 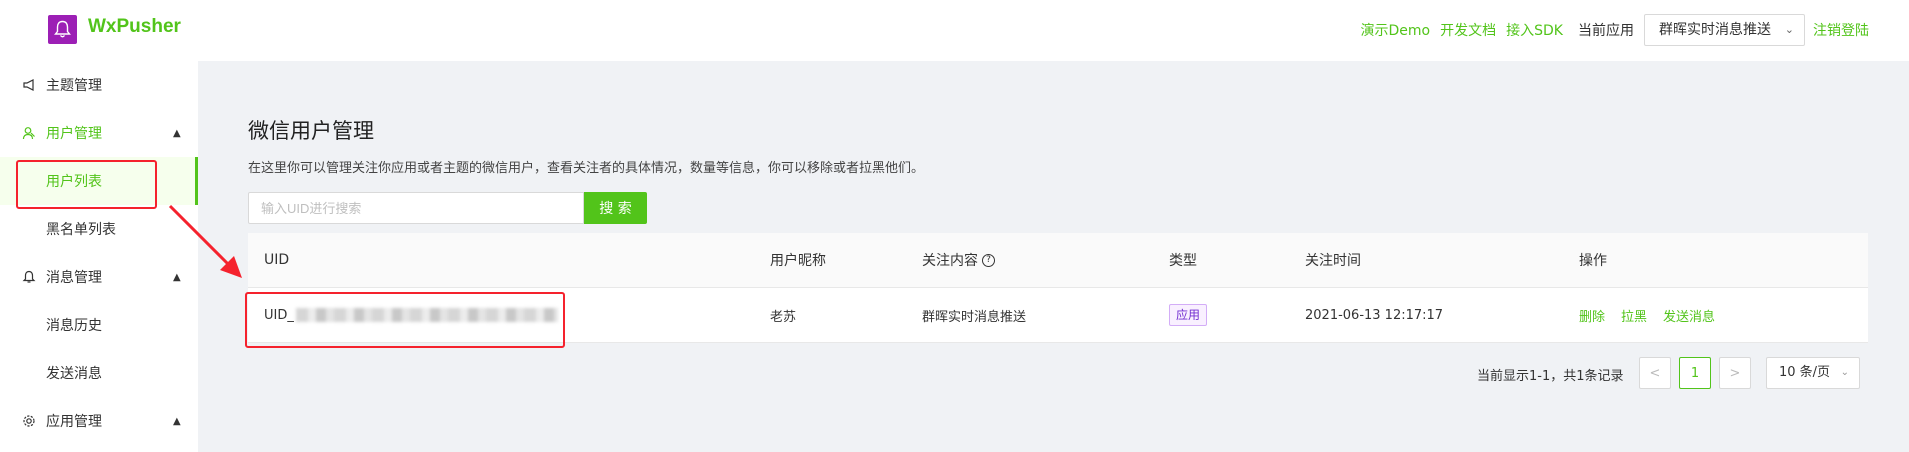 What do you see at coordinates (81, 230) in the screenshot?
I see `sidebar-item-label: 黑名单列表` at bounding box center [81, 230].